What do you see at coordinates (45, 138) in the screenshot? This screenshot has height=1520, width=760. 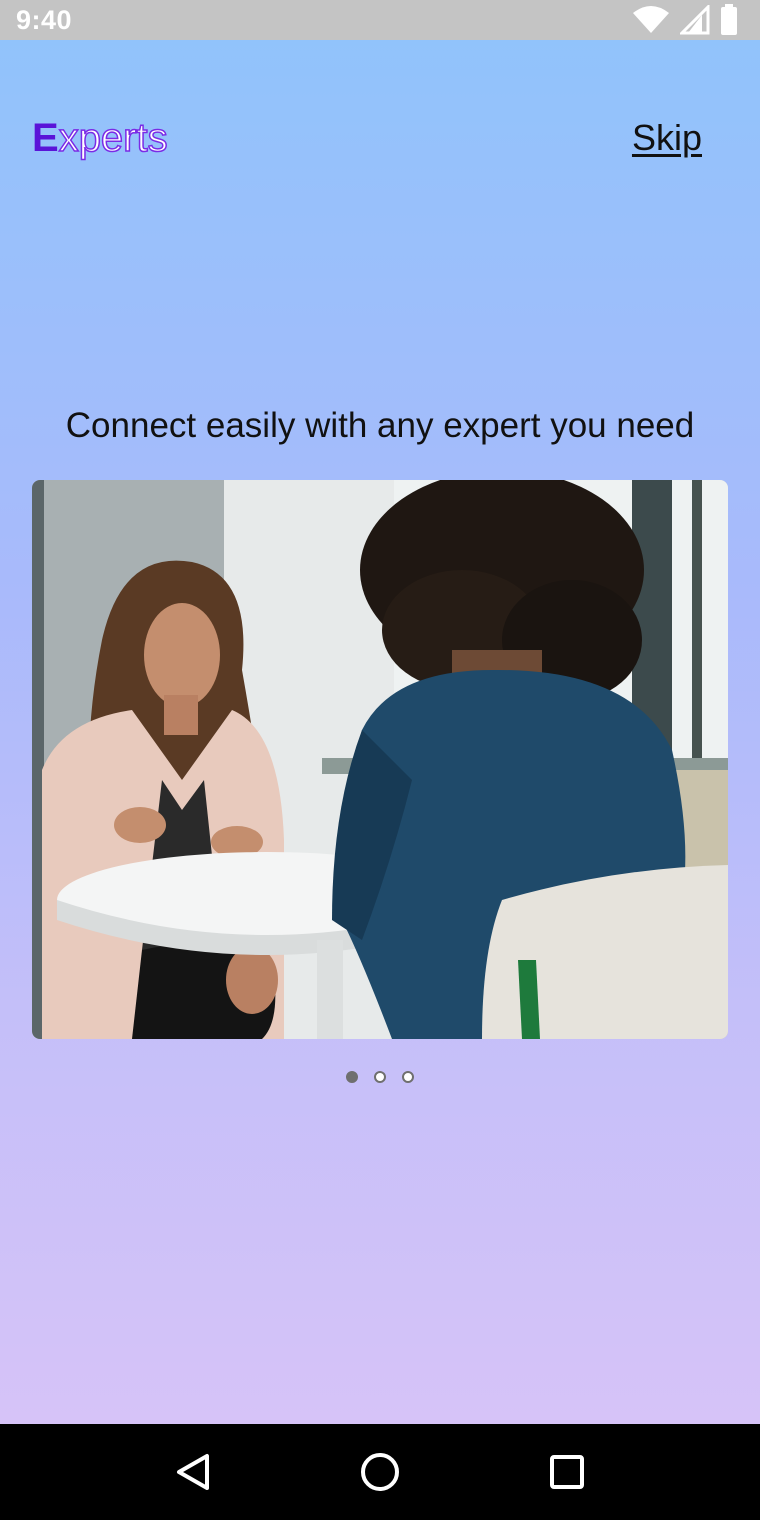 I see `logo-first-letter: E` at bounding box center [45, 138].